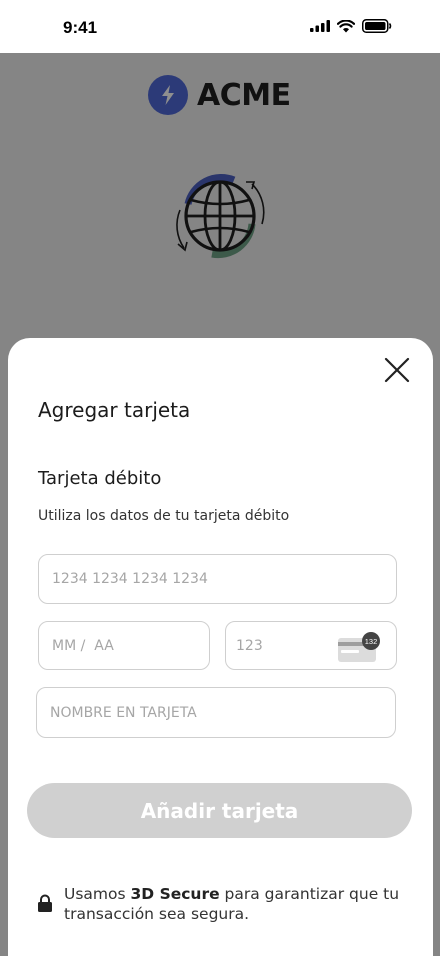 Image resolution: width=440 pixels, height=956 pixels. Describe the element at coordinates (123, 712) in the screenshot. I see `cardholder-name-placeholder: NOMBRE EN TARJETA` at that location.